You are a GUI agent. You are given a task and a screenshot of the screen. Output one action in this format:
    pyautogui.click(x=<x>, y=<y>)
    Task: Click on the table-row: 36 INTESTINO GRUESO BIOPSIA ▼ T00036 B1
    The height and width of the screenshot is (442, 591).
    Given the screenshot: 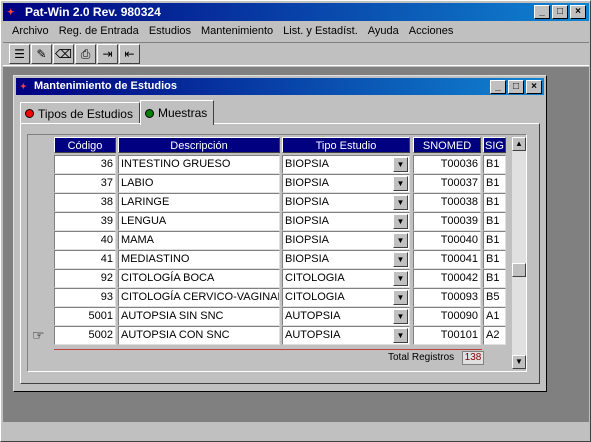 What is the action you would take?
    pyautogui.click(x=267, y=164)
    